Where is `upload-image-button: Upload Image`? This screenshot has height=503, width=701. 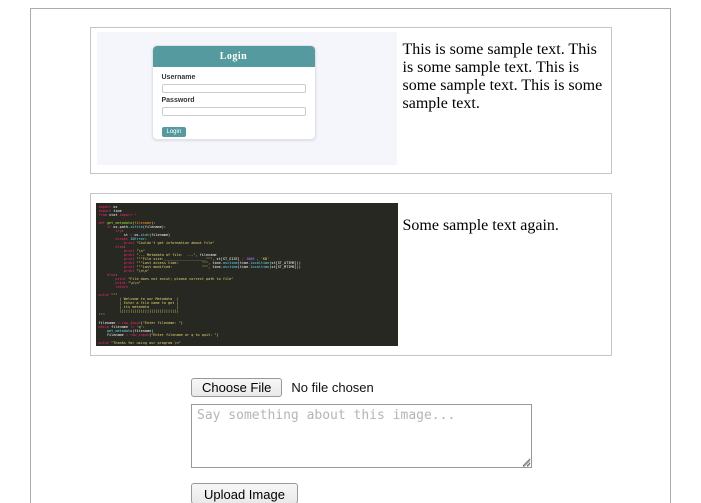 upload-image-button: Upload Image is located at coordinates (244, 493).